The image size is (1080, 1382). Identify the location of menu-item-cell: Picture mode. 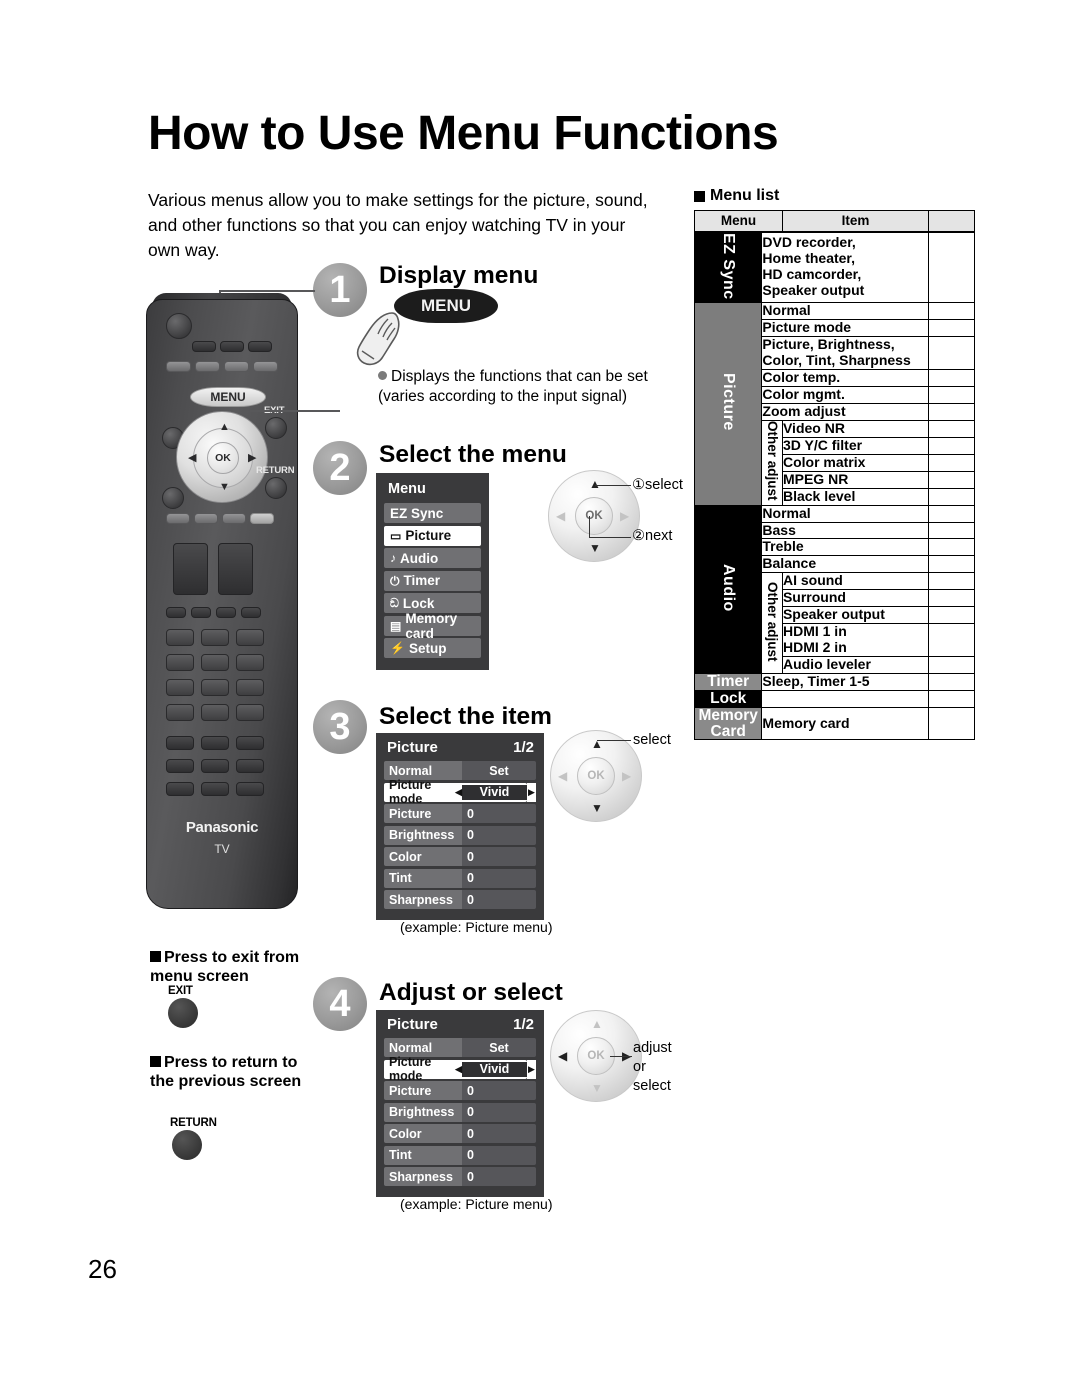
(845, 328).